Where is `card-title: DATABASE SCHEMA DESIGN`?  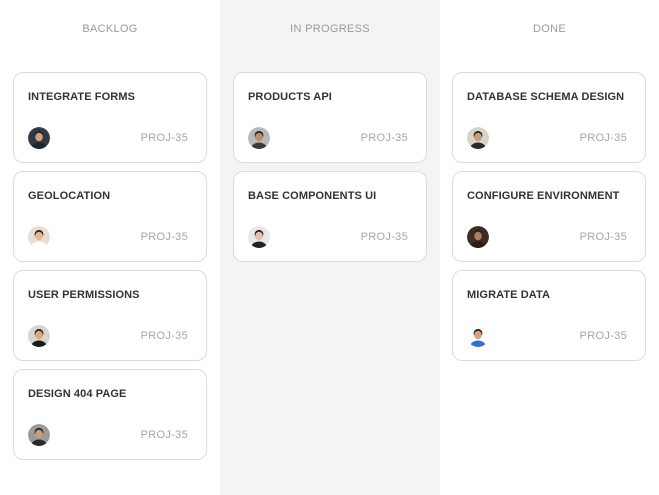 card-title: DATABASE SCHEMA DESIGN is located at coordinates (546, 97).